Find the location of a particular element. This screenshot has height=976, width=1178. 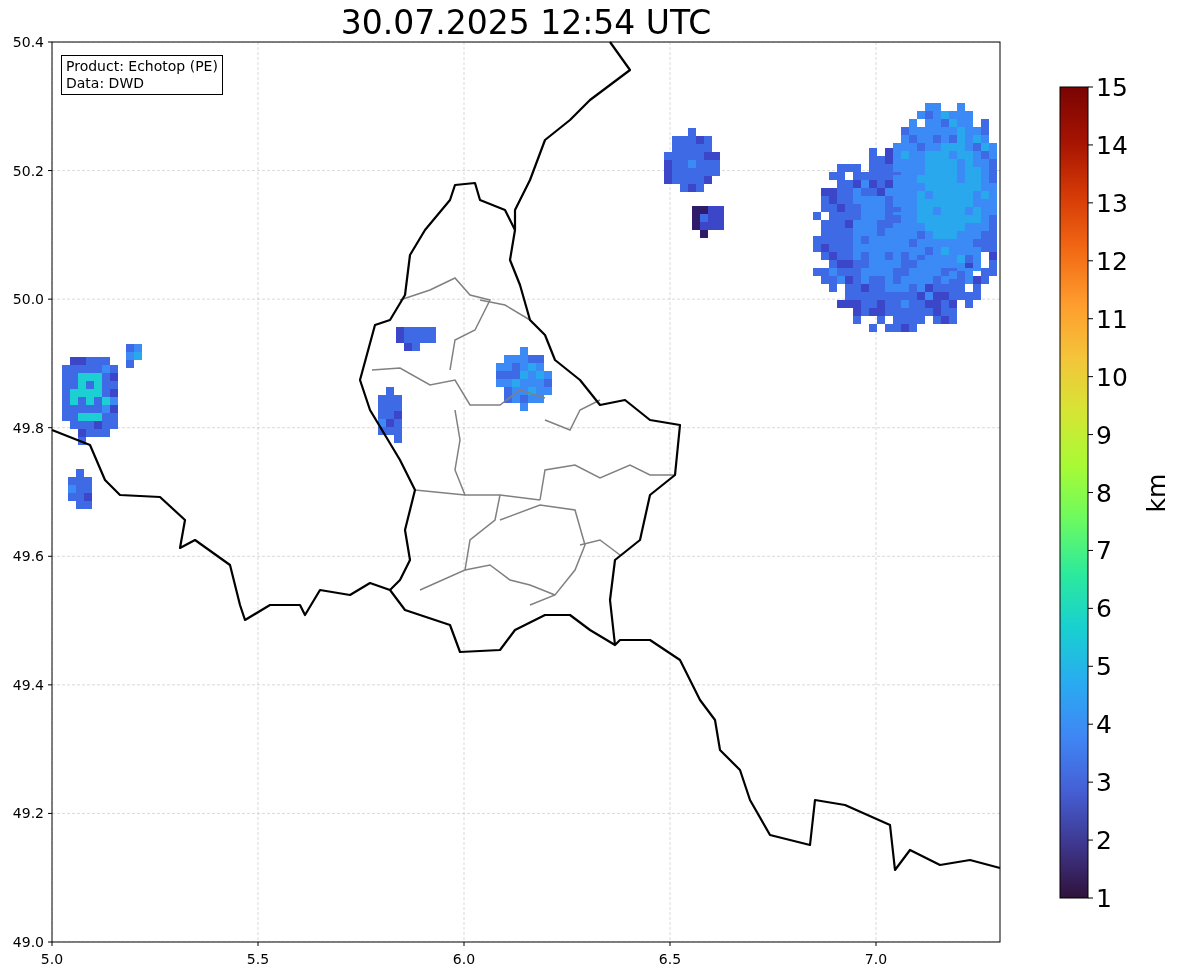

y-tick-label: 50.2 is located at coordinates (28, 170).